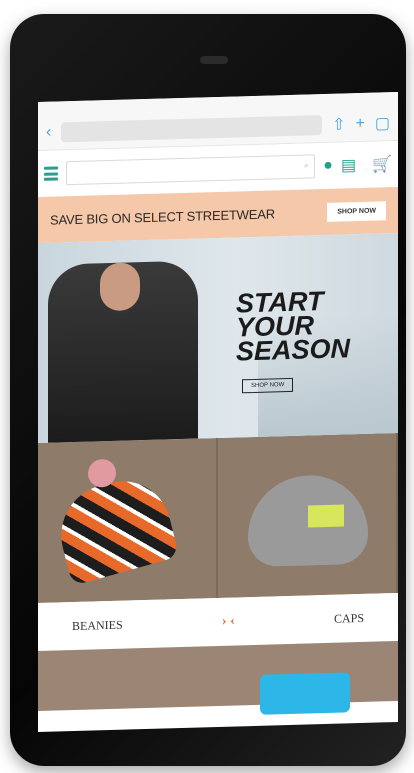  What do you see at coordinates (48, 133) in the screenshot?
I see `back-icon: ‹` at bounding box center [48, 133].